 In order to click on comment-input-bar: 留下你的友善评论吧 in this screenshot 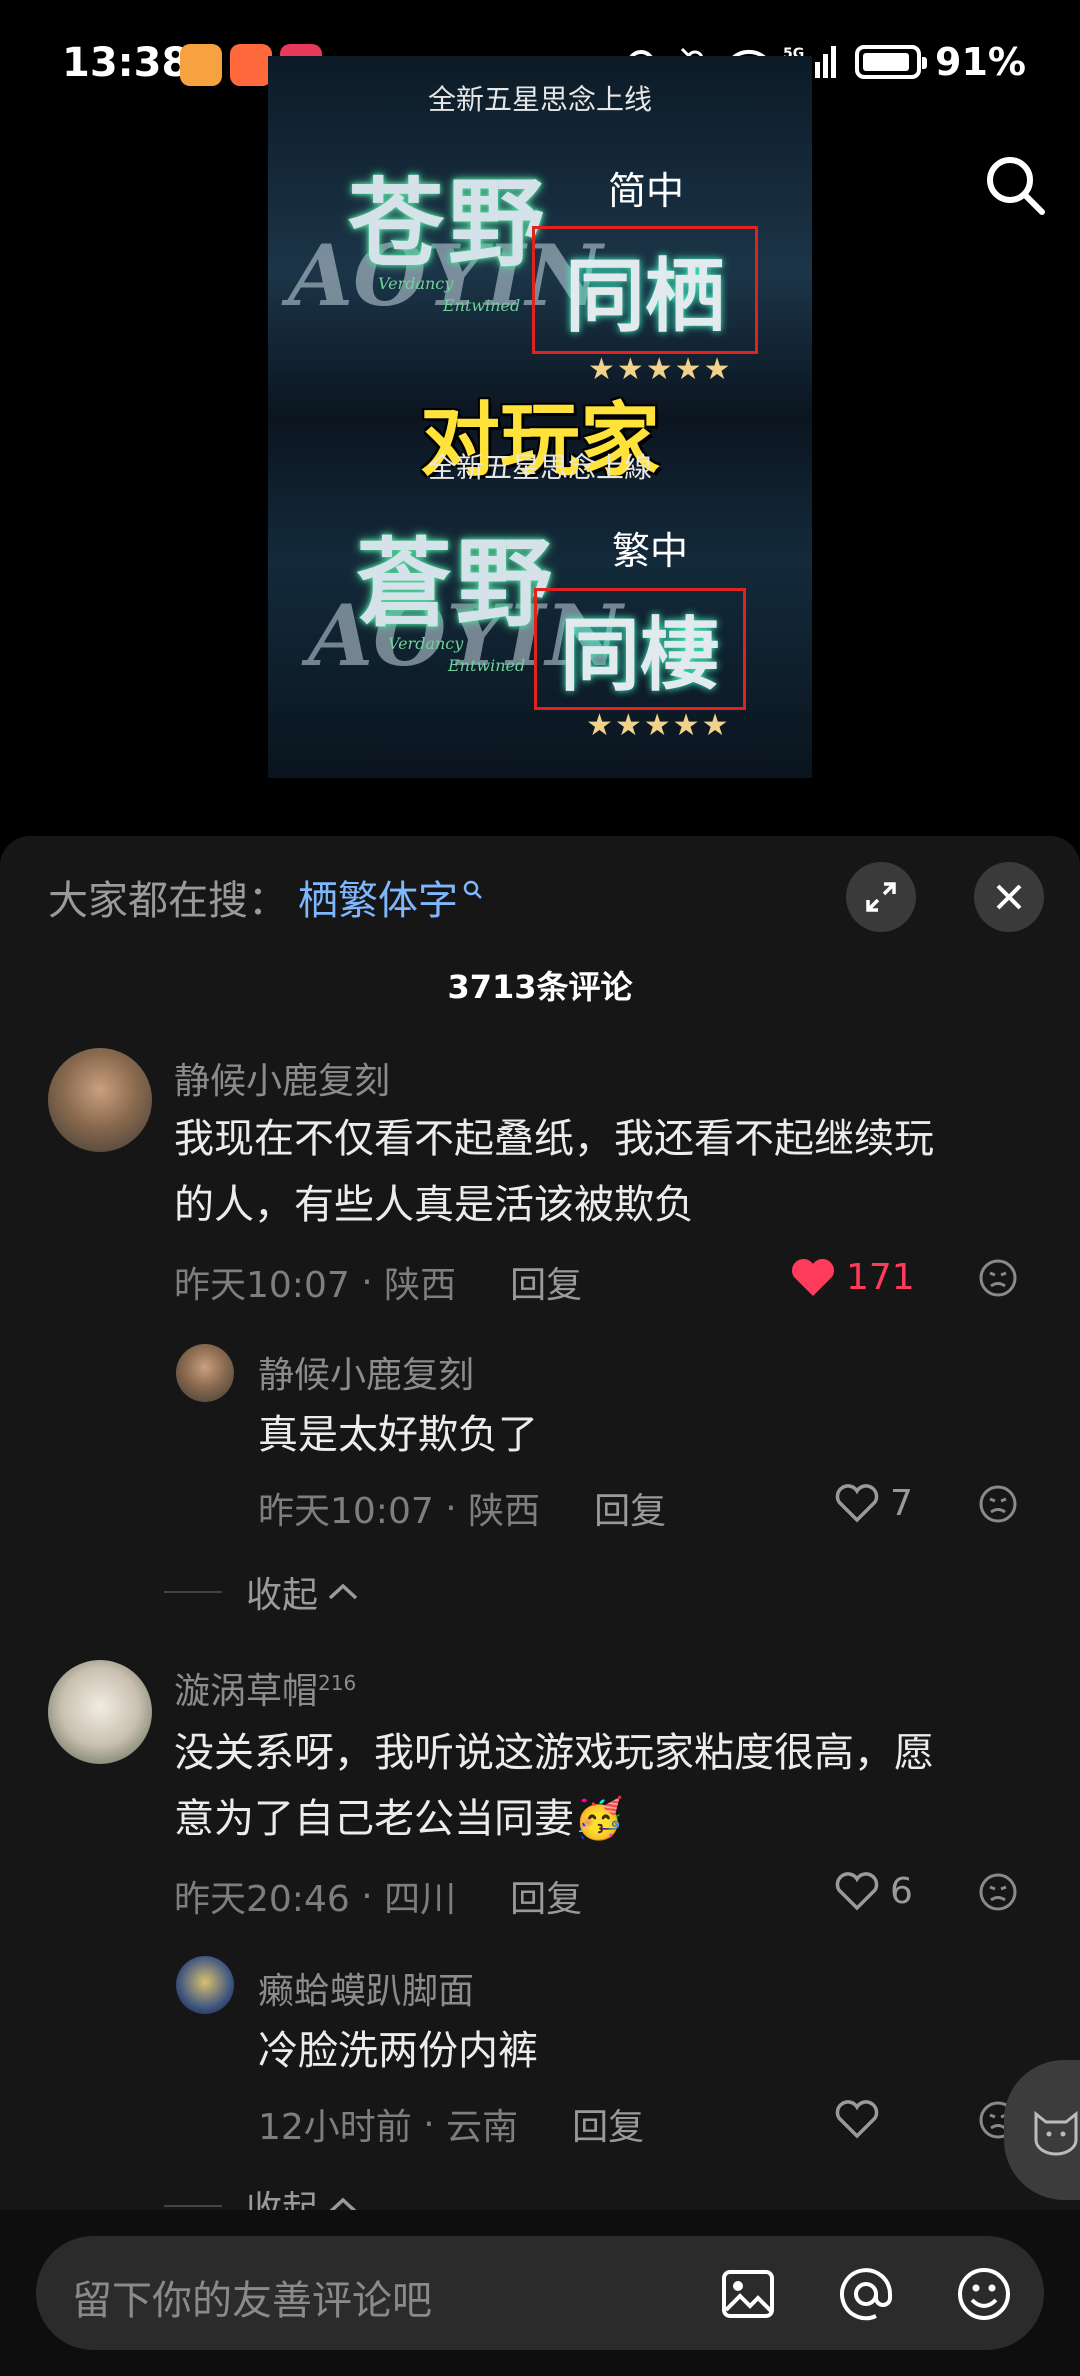, I will do `click(540, 2293)`.